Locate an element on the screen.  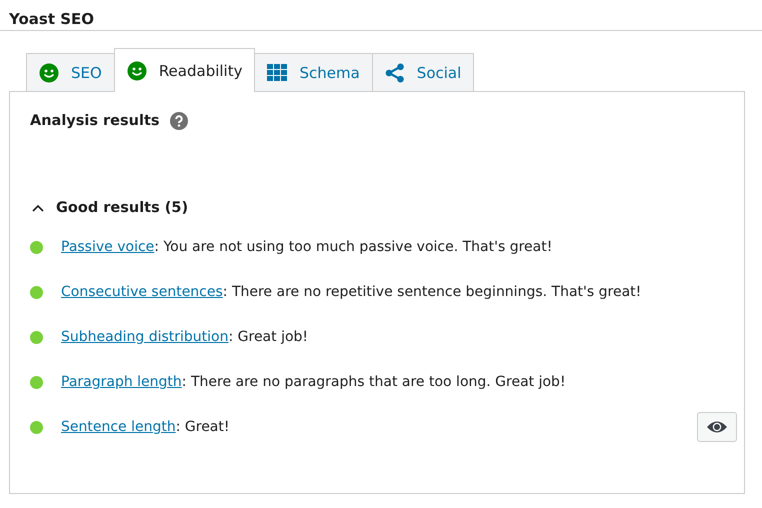
tab: SEO is located at coordinates (70, 72).